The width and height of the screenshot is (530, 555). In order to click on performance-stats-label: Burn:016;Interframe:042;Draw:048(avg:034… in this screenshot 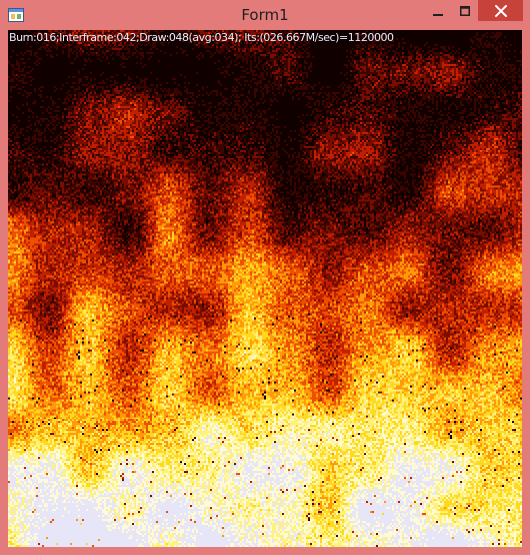, I will do `click(201, 37)`.